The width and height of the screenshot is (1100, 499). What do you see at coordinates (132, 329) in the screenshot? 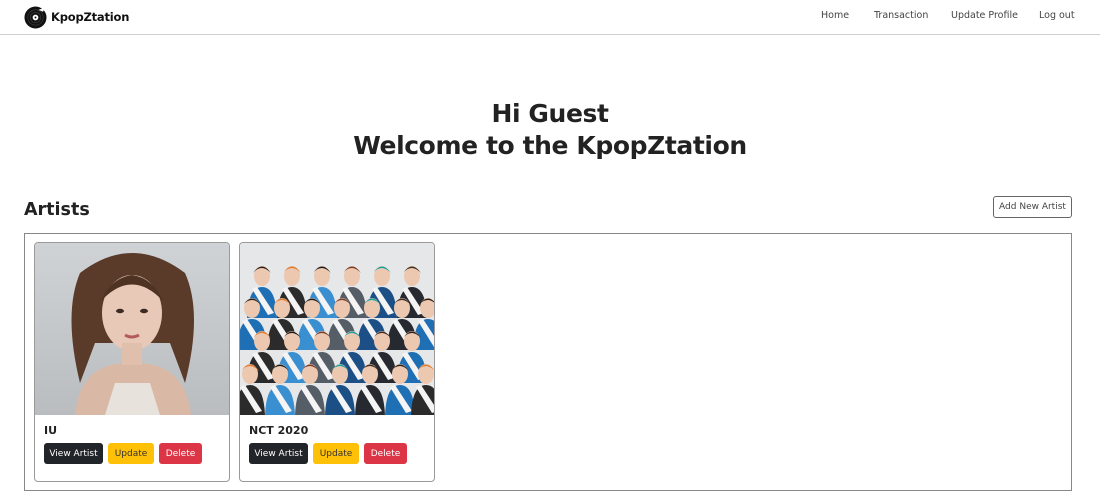
I see `artist-photo-iu` at bounding box center [132, 329].